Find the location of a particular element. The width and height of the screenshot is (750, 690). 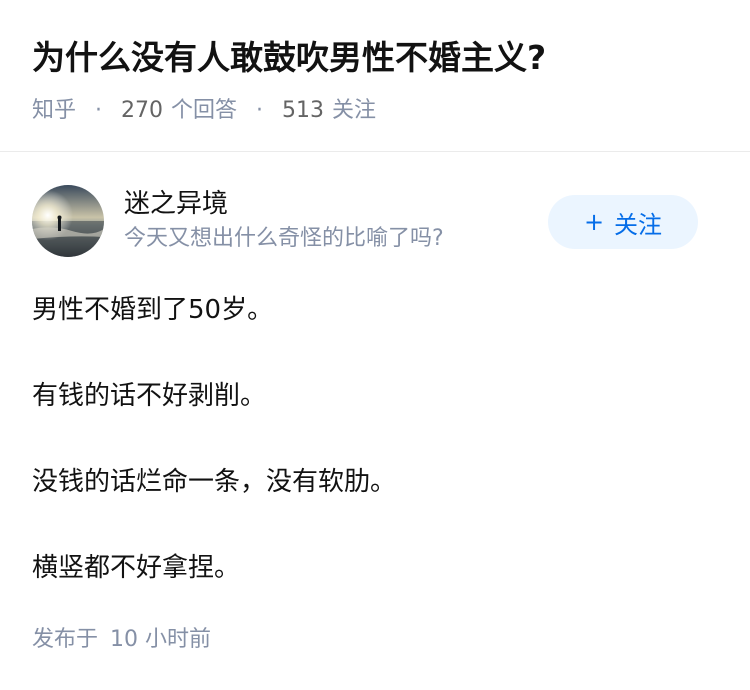

answers-count-link: 270 个回答 is located at coordinates (179, 110).